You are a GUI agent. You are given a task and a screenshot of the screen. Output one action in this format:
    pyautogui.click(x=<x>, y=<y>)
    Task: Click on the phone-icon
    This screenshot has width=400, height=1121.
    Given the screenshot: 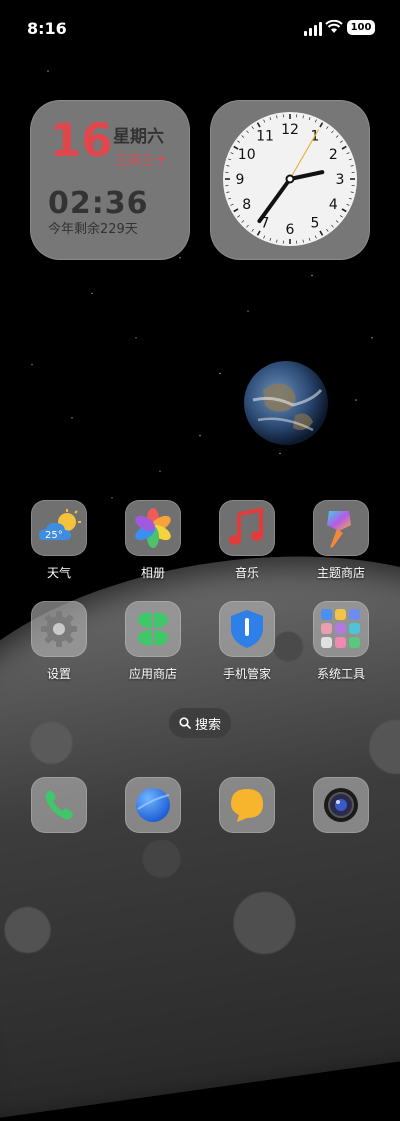 What is the action you would take?
    pyautogui.click(x=59, y=805)
    